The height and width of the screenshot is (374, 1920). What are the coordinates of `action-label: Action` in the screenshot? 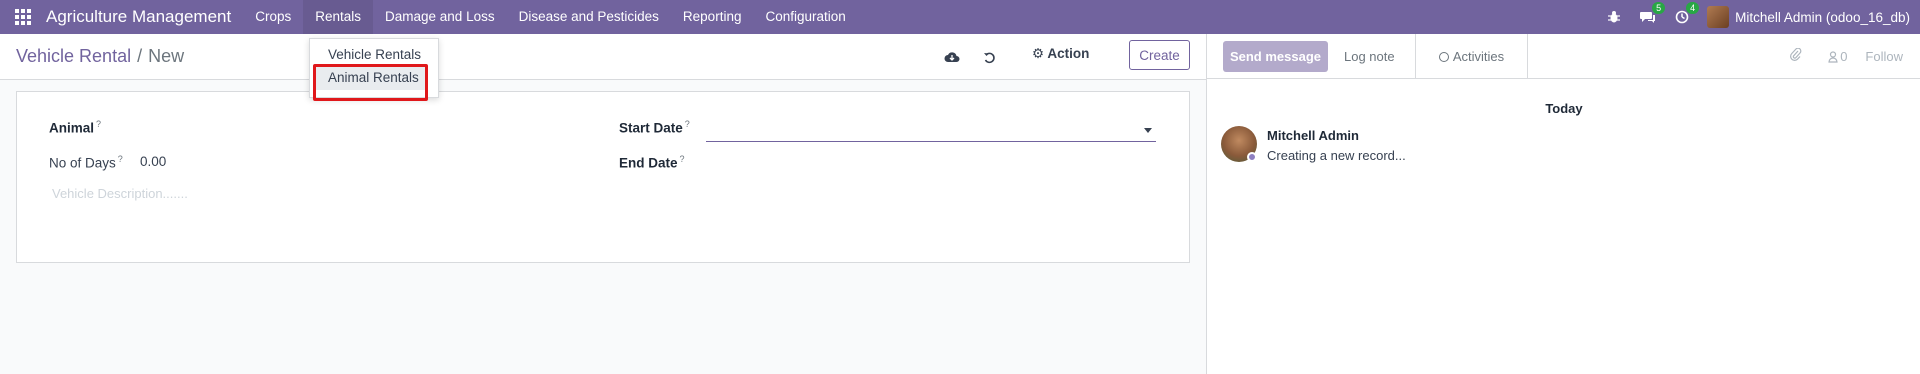 It's located at (1068, 53).